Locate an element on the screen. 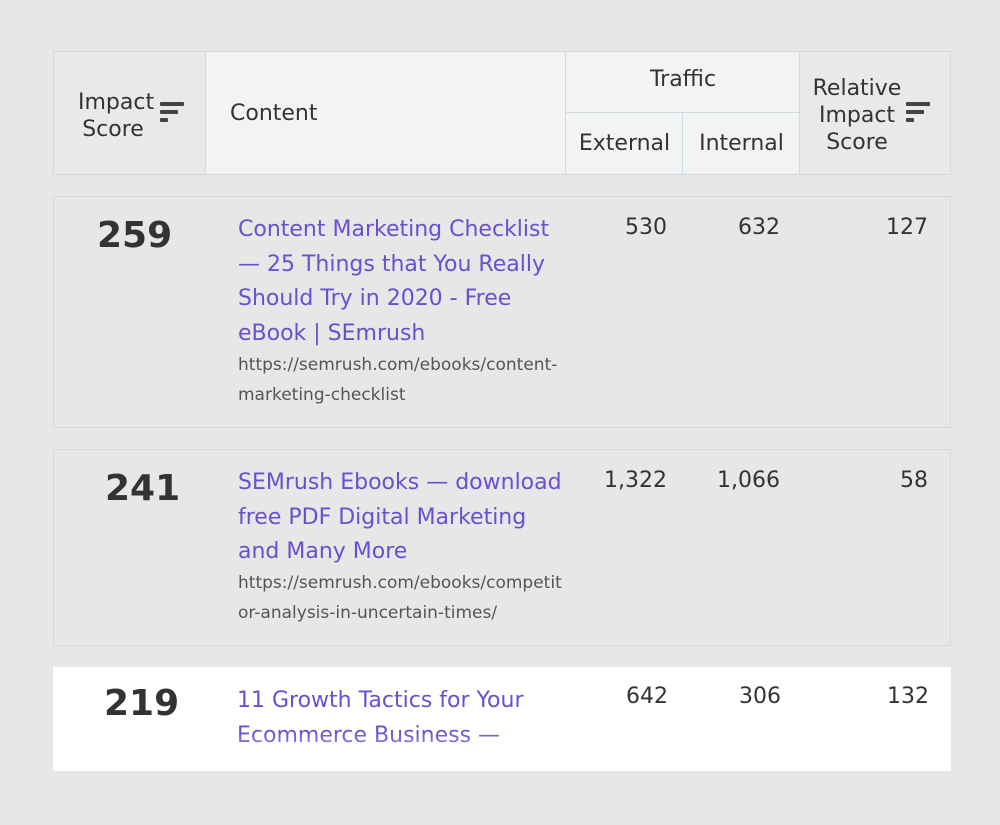  content-header-label: Content is located at coordinates (274, 113).